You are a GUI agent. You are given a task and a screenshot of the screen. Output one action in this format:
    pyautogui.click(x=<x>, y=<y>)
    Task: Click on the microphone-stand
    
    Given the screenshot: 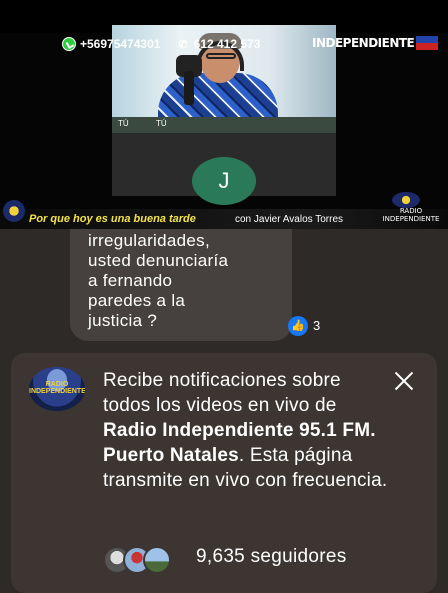 What is the action you would take?
    pyautogui.click(x=189, y=88)
    